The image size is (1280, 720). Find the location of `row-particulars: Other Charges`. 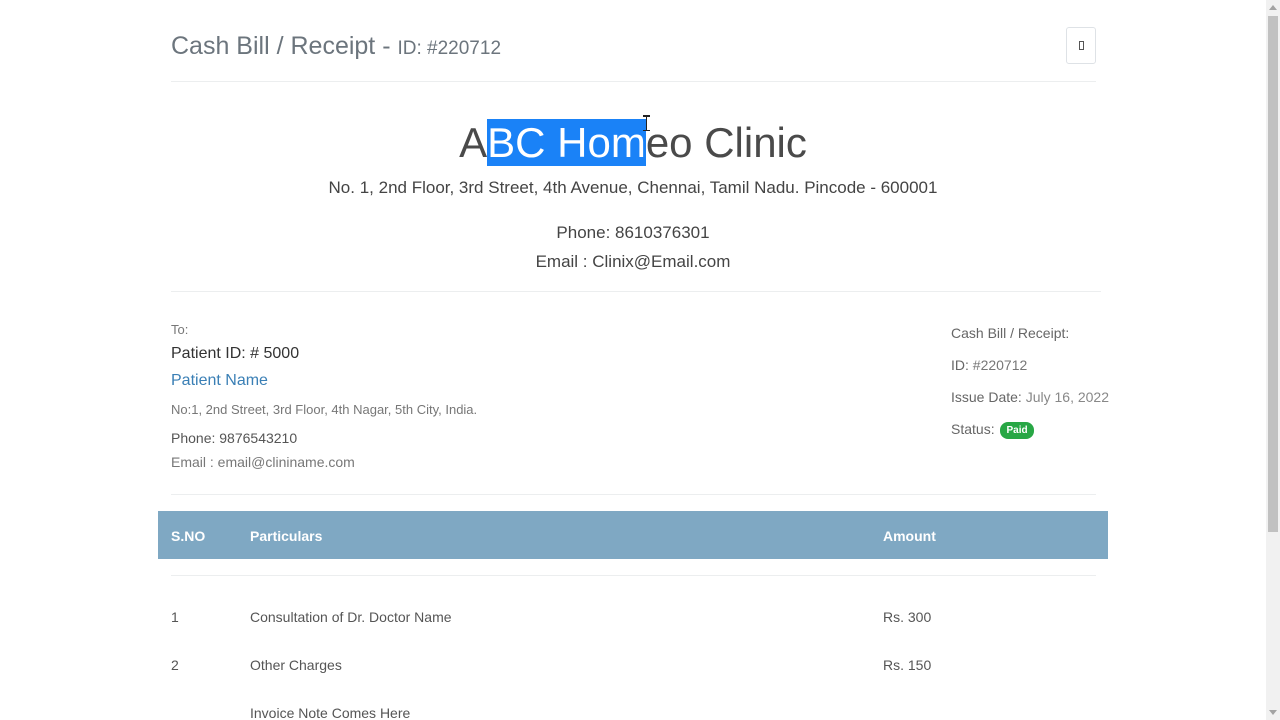

row-particulars: Other Charges is located at coordinates (296, 665).